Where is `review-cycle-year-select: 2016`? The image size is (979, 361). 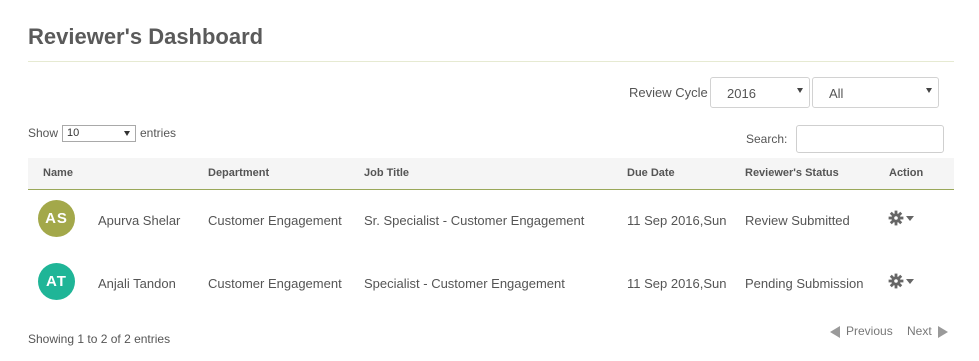
review-cycle-year-select: 2016 is located at coordinates (760, 92).